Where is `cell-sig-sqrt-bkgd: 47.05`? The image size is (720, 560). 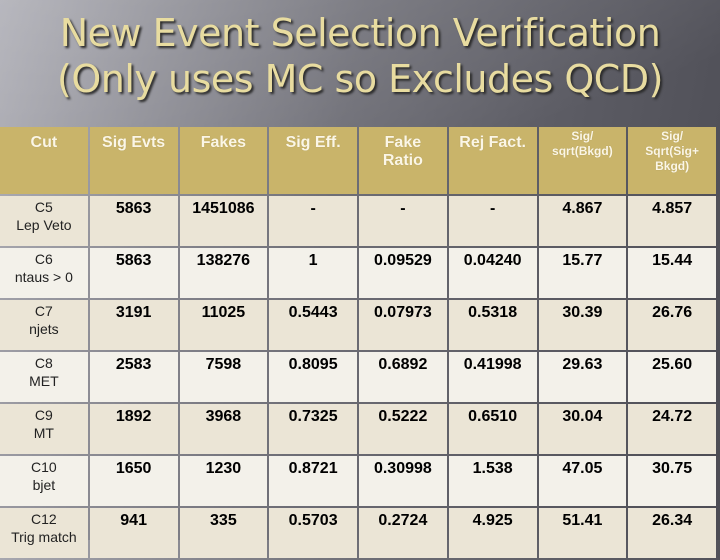 cell-sig-sqrt-bkgd: 47.05 is located at coordinates (582, 481).